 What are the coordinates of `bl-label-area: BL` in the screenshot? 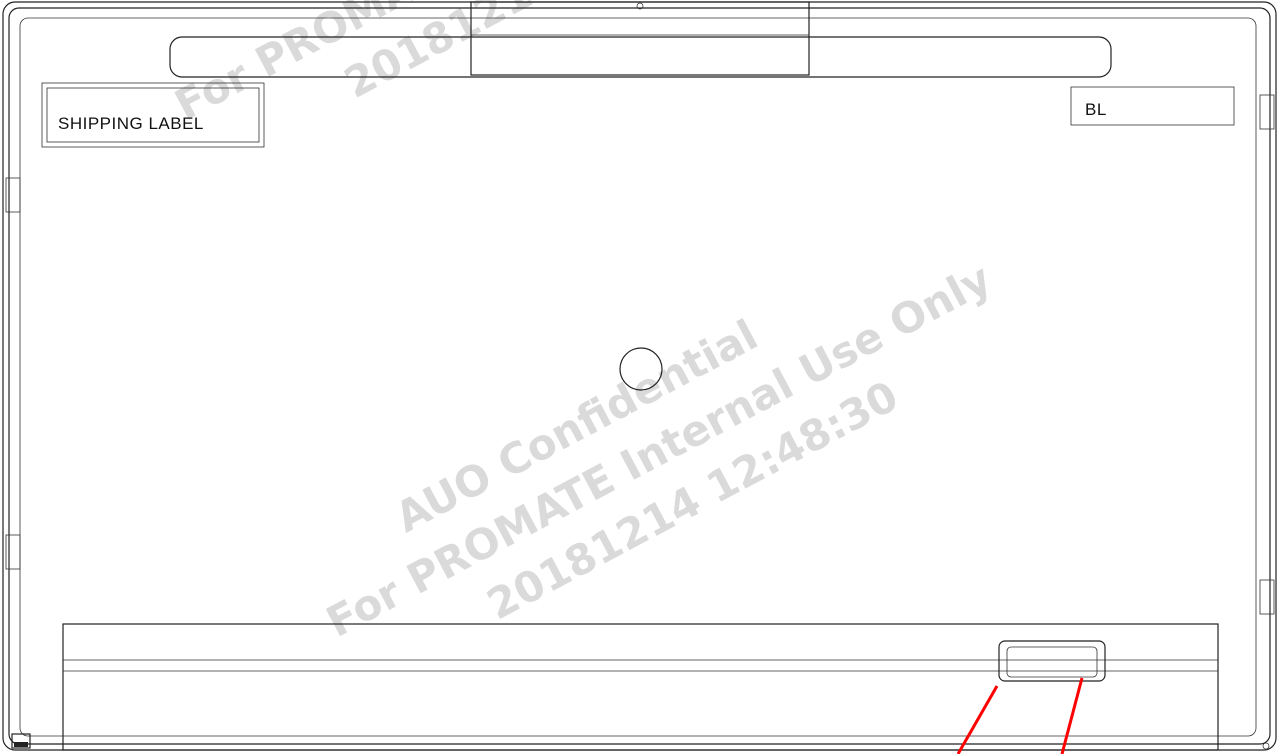 It's located at (1152, 106).